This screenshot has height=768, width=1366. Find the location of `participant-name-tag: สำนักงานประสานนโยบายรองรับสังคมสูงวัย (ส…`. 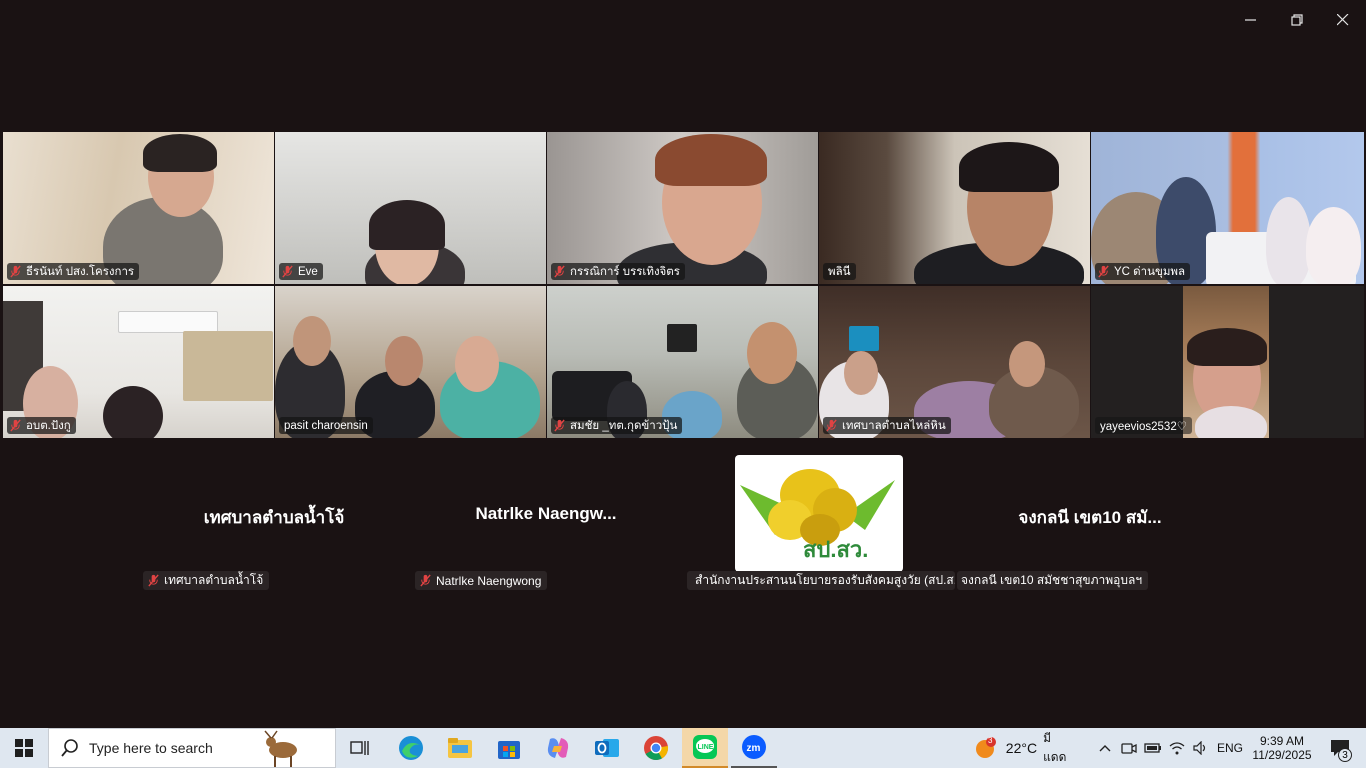

participant-name-tag: สำนักงานประสานนโยบายรองรับสังคมสูงวัย (ส… is located at coordinates (821, 580).